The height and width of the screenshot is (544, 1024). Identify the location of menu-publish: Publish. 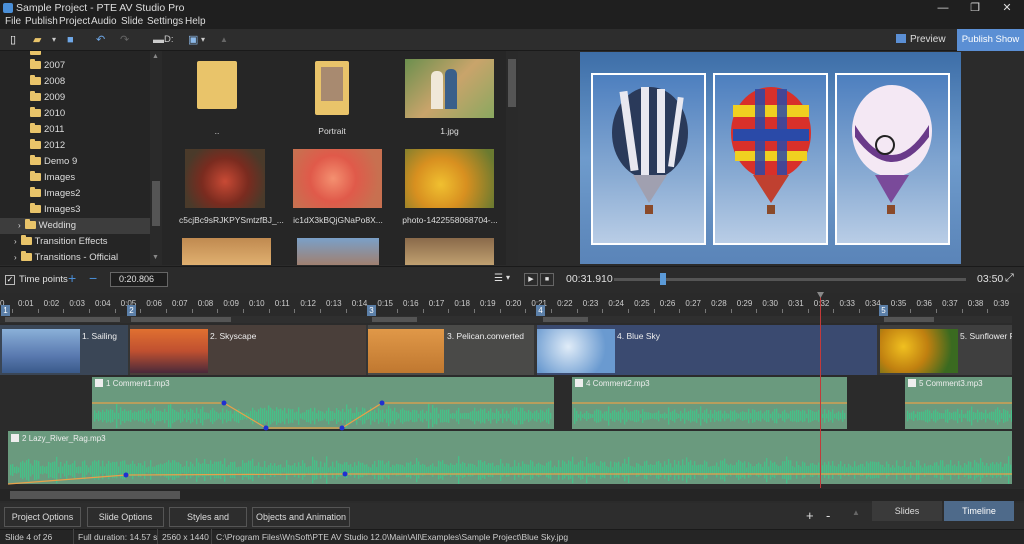
(41, 21).